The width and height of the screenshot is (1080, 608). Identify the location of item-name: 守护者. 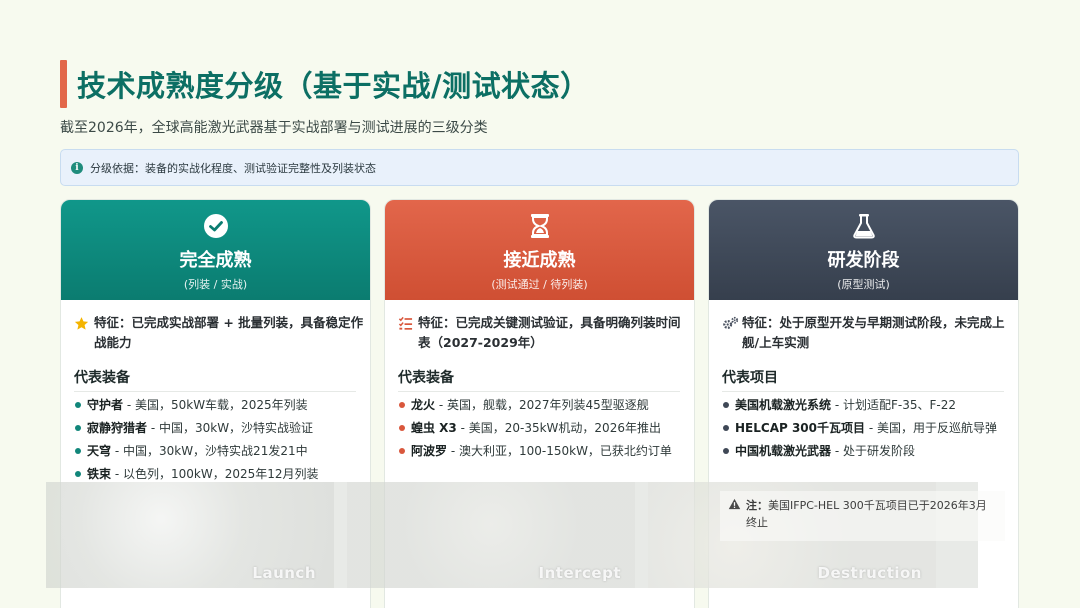
(105, 405).